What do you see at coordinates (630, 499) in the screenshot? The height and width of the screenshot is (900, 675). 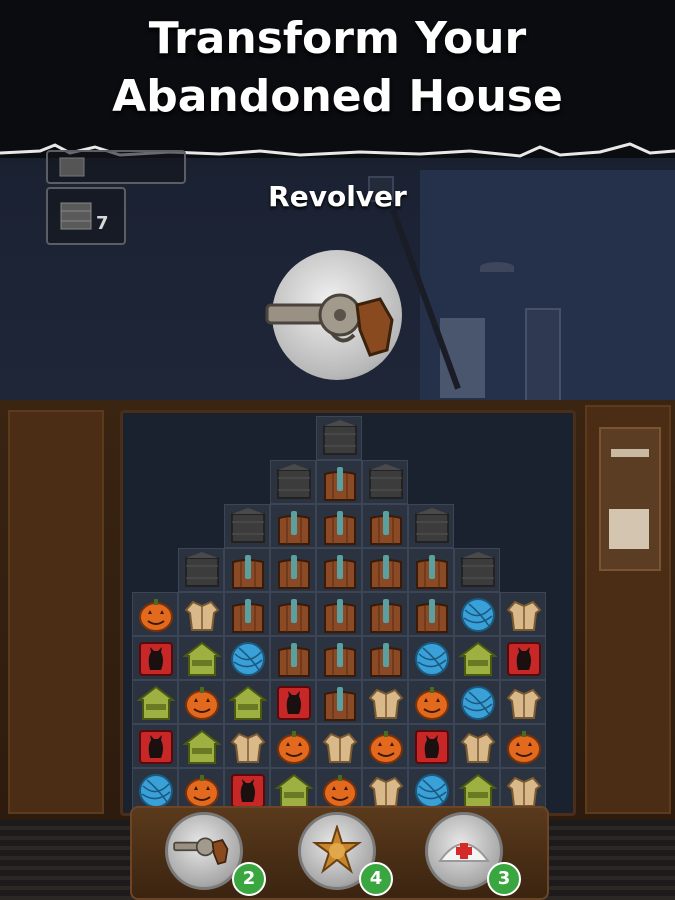 I see `cabinet-panel` at bounding box center [630, 499].